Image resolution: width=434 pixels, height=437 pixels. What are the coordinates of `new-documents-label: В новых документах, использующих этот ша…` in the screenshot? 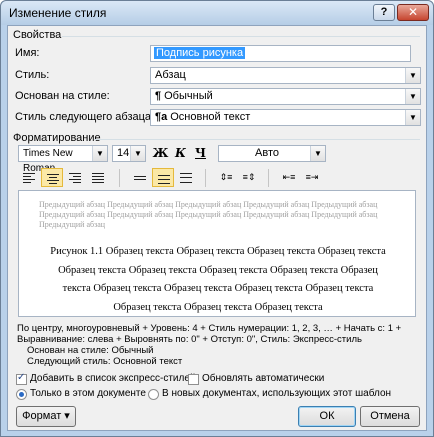 It's located at (276, 393).